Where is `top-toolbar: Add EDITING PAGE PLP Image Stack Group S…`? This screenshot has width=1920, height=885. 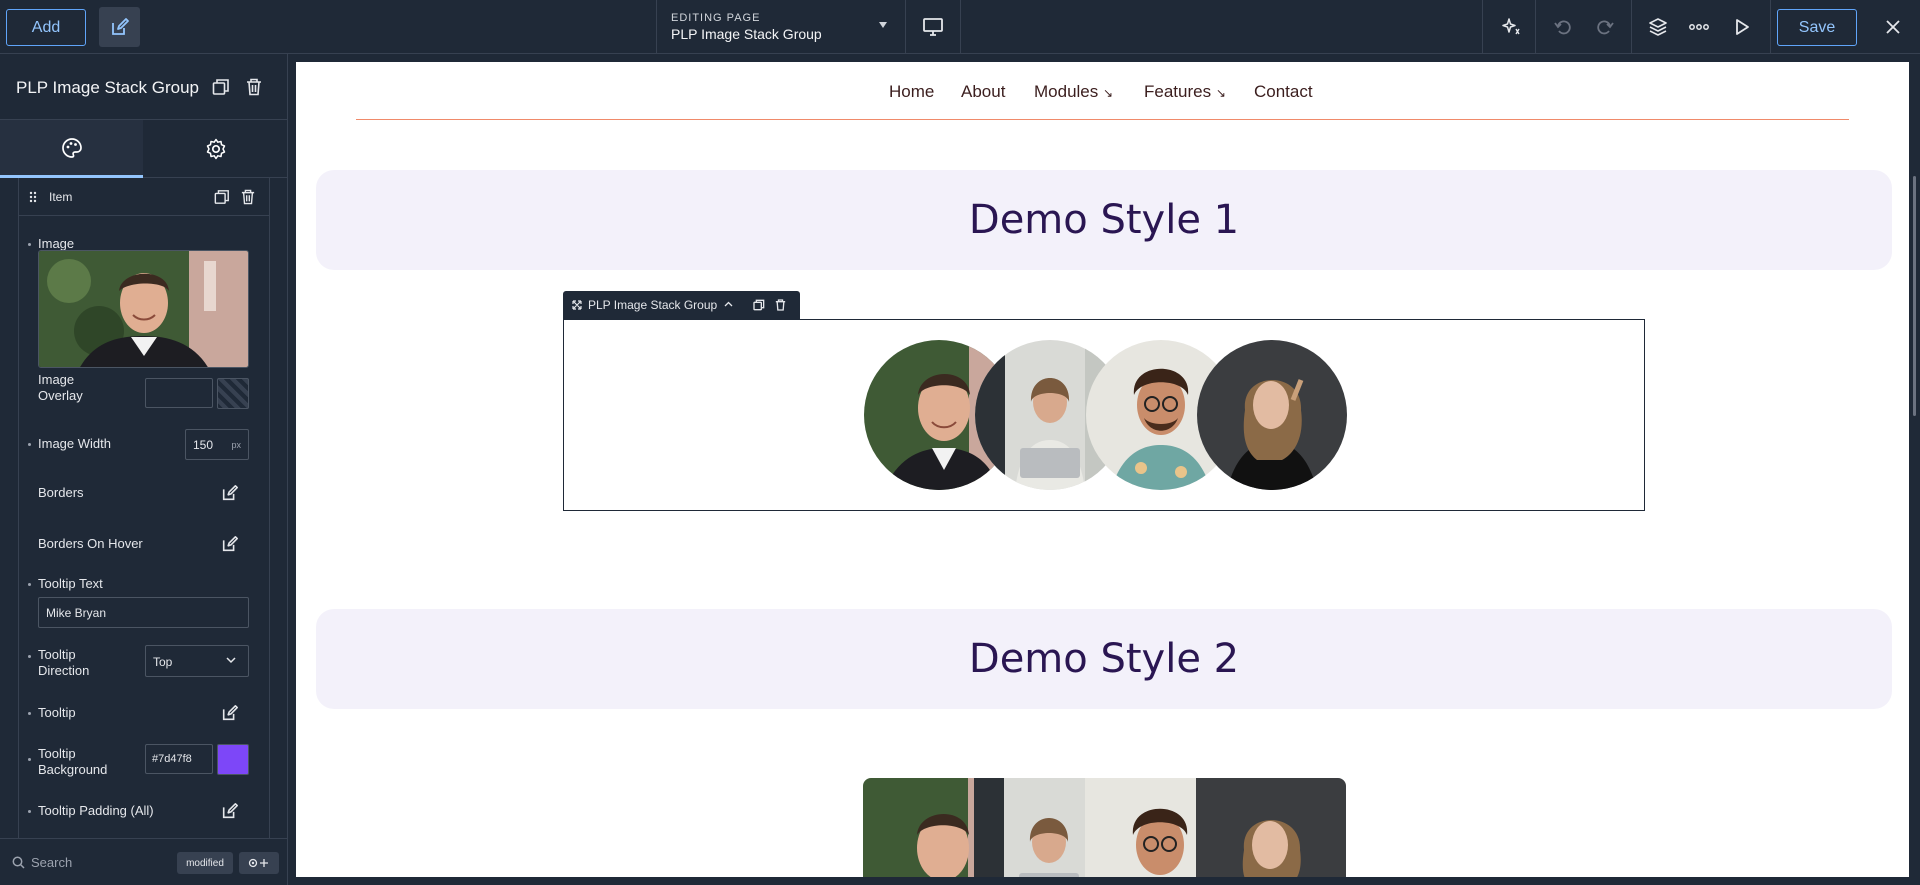
top-toolbar: Add EDITING PAGE PLP Image Stack Group S… is located at coordinates (960, 27).